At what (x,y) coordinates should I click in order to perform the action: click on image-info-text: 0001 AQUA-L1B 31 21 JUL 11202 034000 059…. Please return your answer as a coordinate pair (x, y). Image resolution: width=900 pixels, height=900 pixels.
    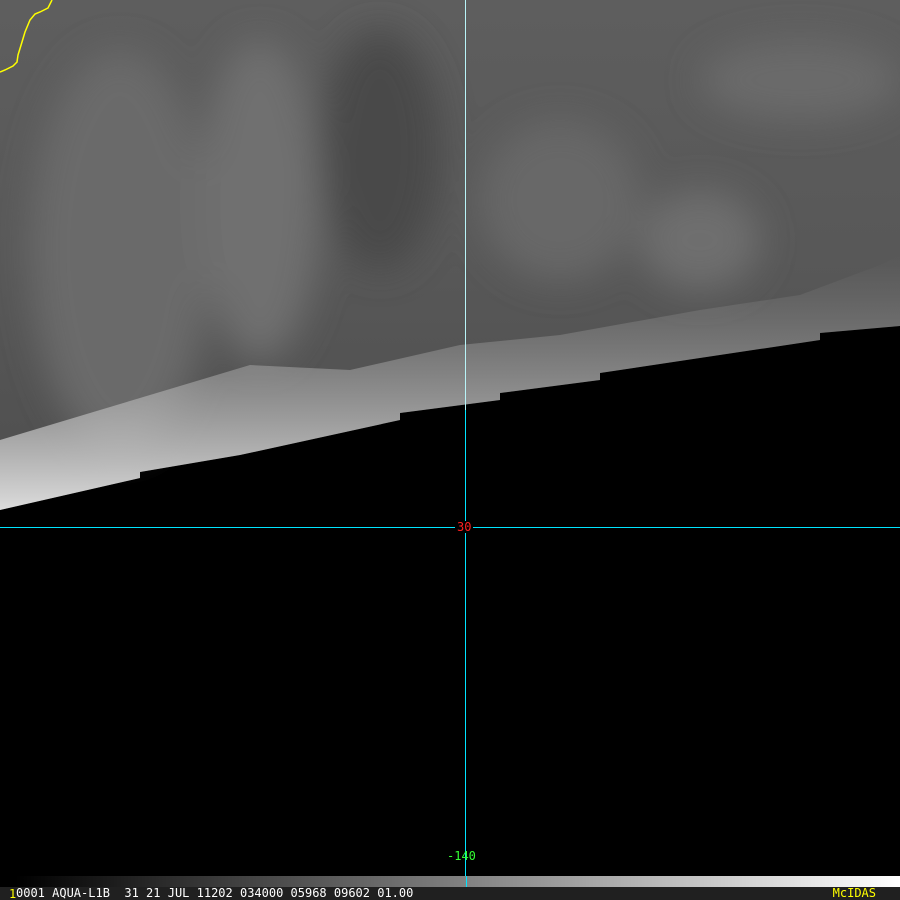
    Looking at the image, I should click on (215, 893).